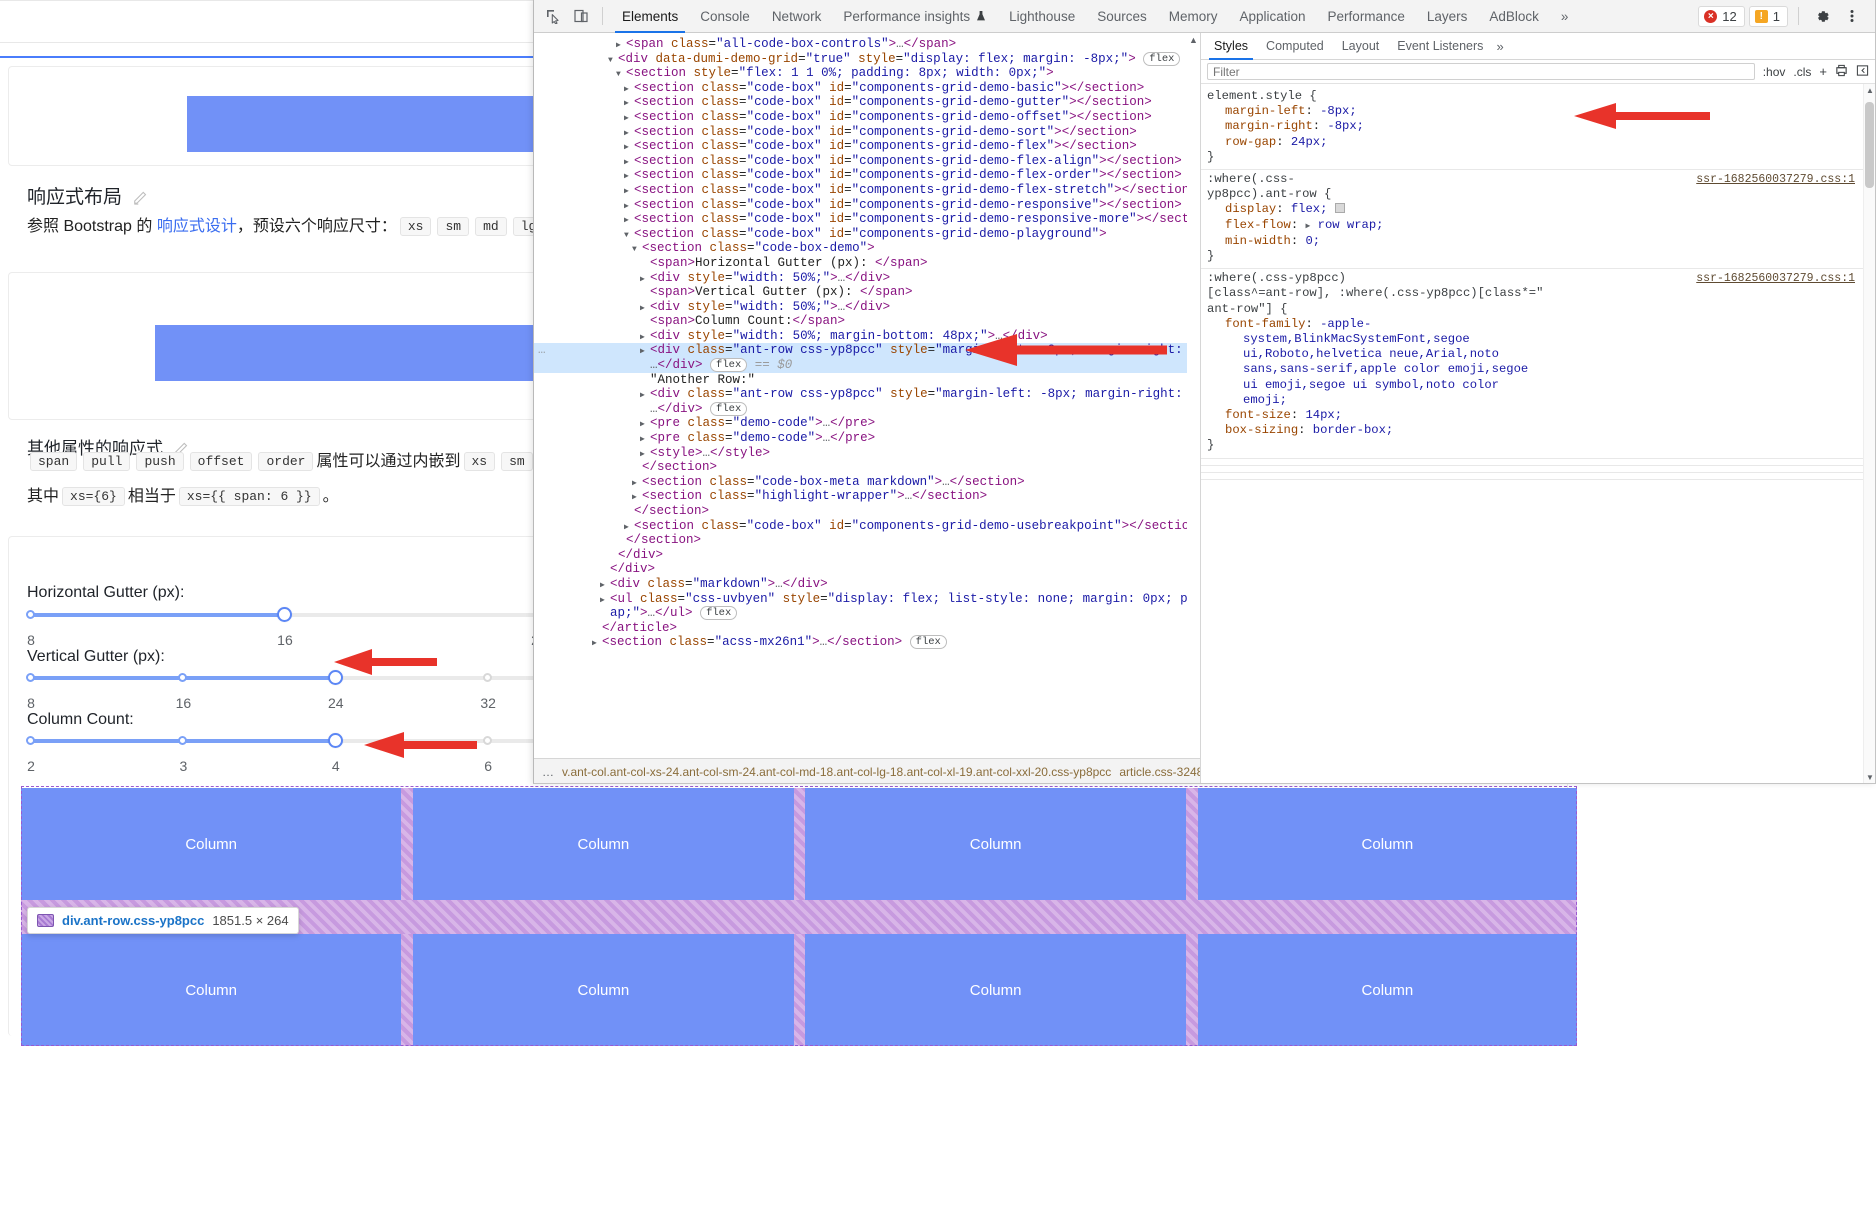  What do you see at coordinates (1339, 208) in the screenshot?
I see `grid-badge-icon` at bounding box center [1339, 208].